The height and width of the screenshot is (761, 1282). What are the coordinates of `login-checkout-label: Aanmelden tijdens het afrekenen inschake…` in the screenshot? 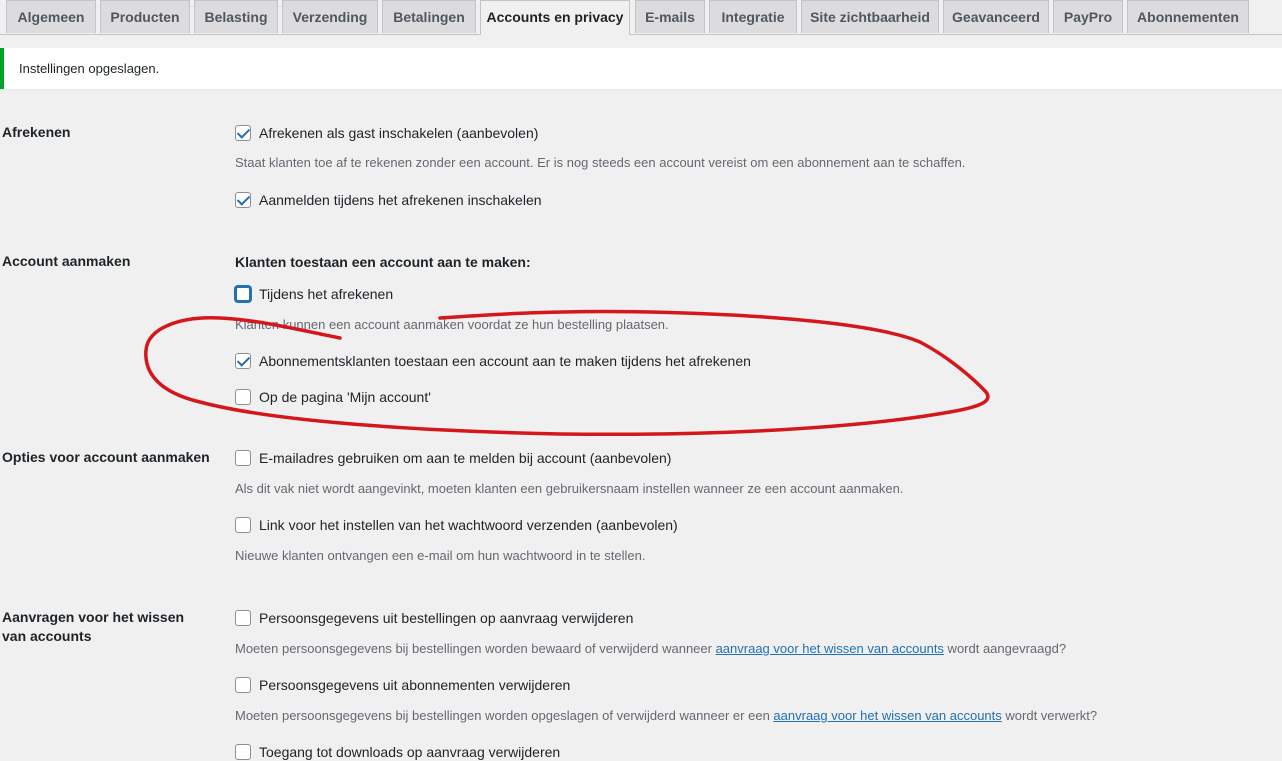 It's located at (400, 200).